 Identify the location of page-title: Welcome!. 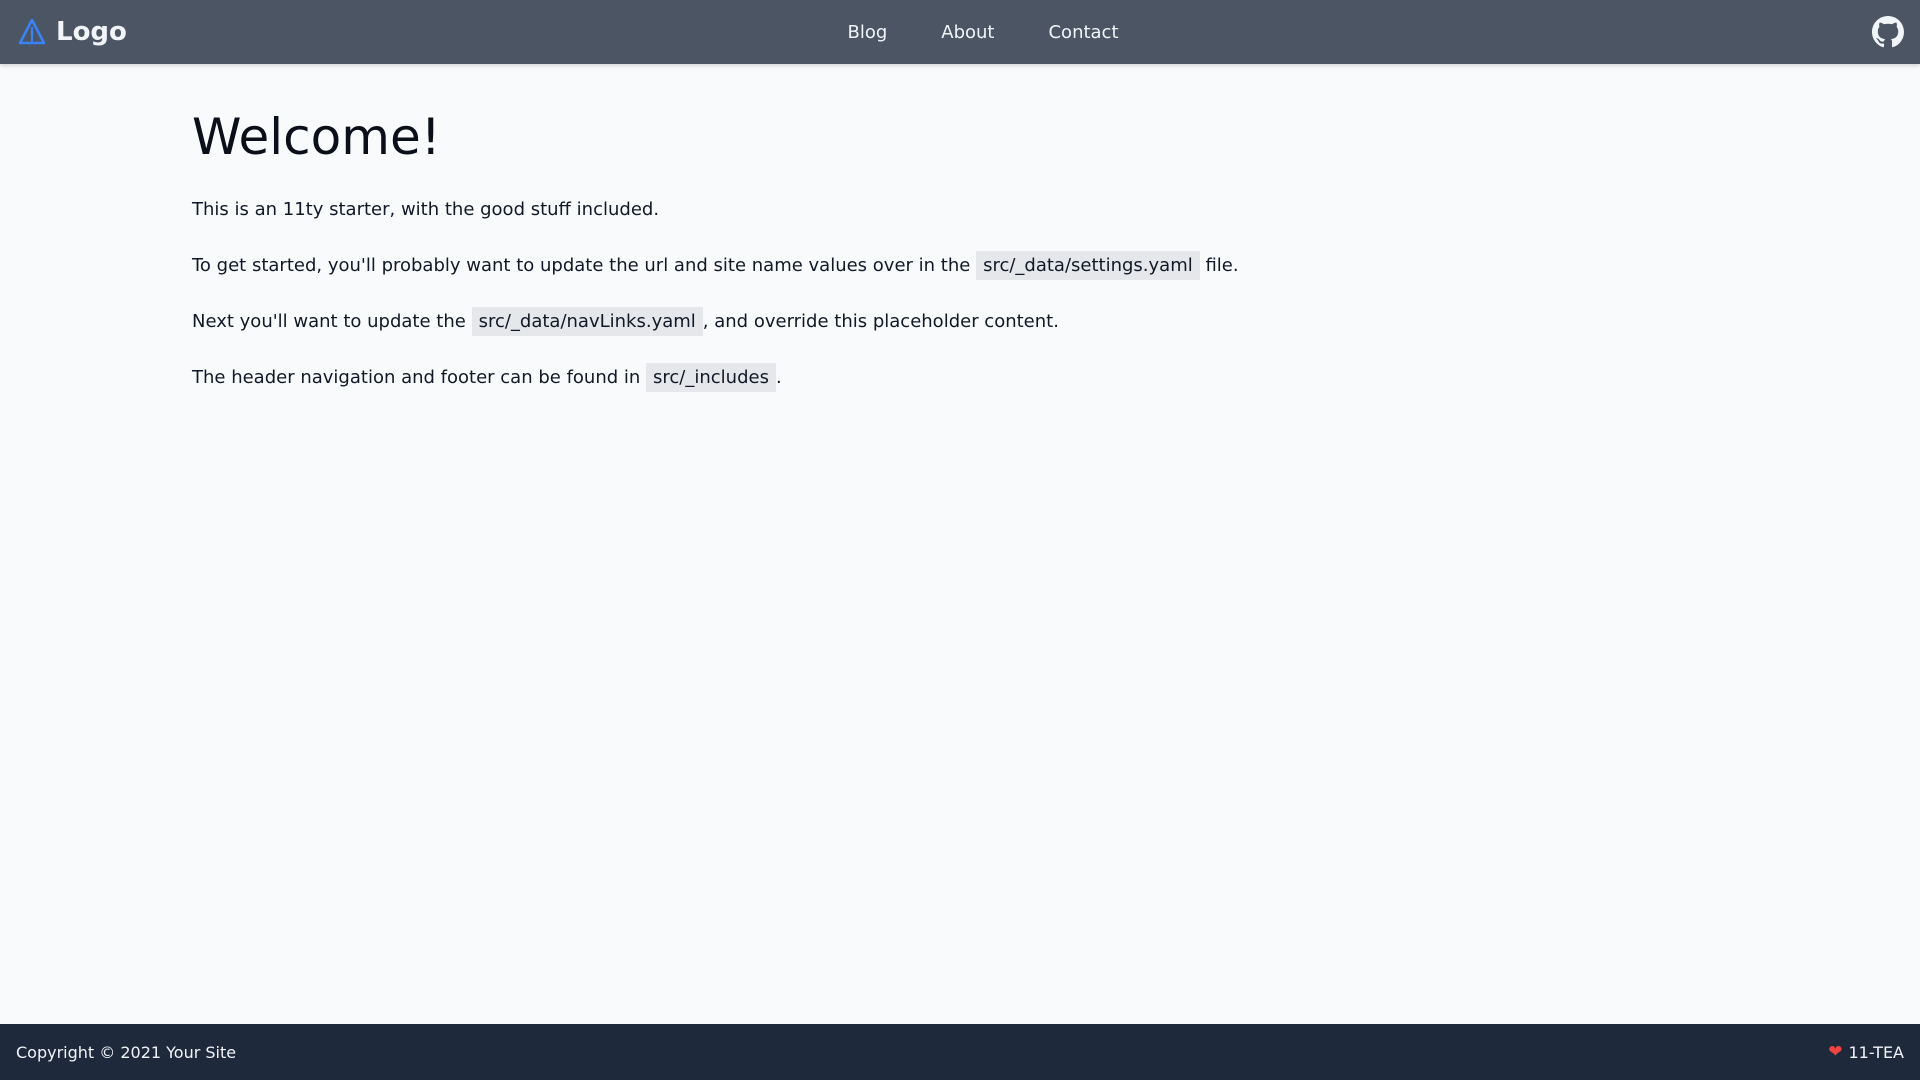
(316, 137).